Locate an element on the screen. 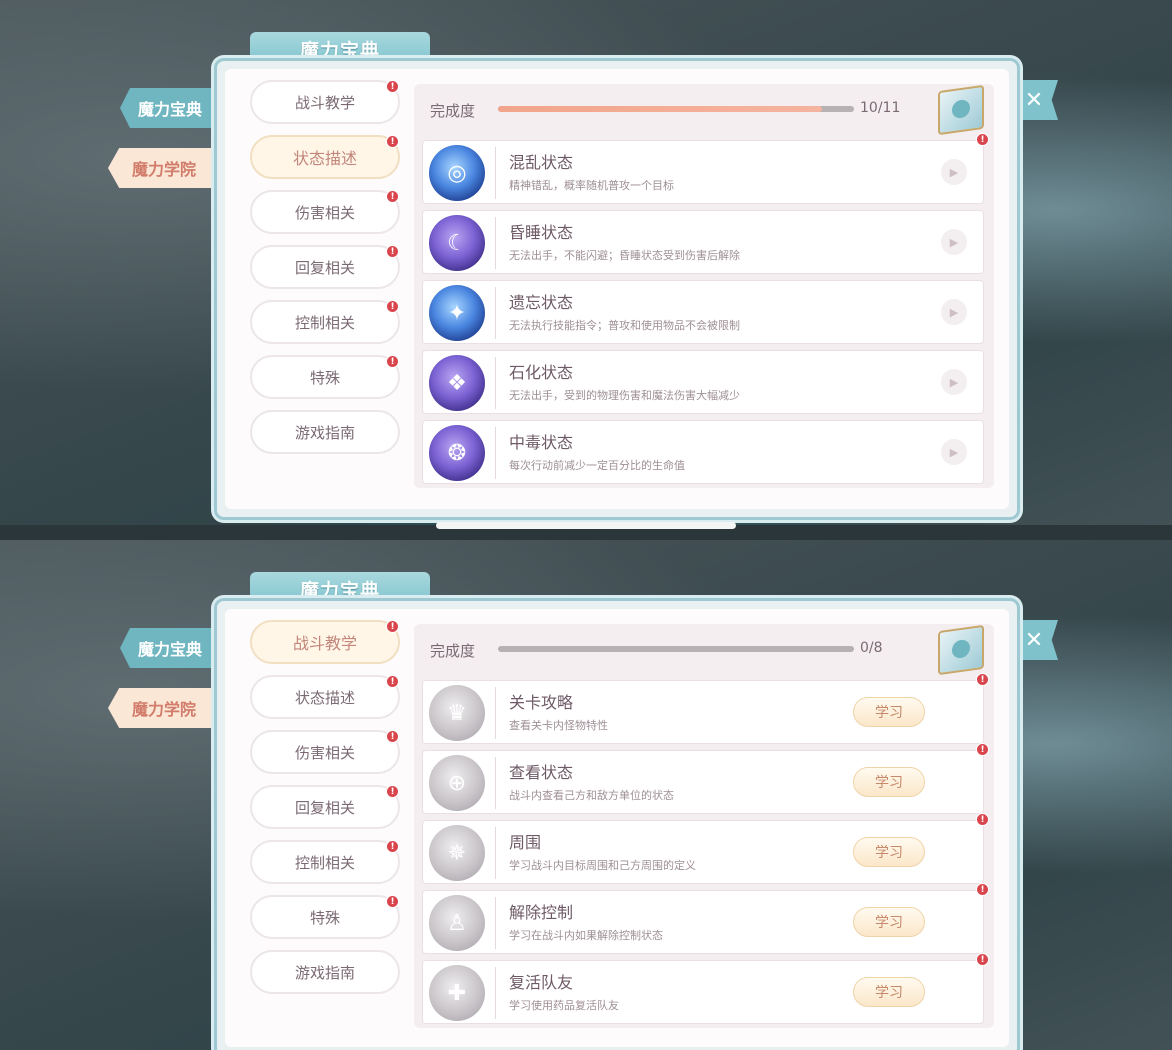 Image resolution: width=1172 pixels, height=1050 pixels. item-name: 查看状态 is located at coordinates (541, 772).